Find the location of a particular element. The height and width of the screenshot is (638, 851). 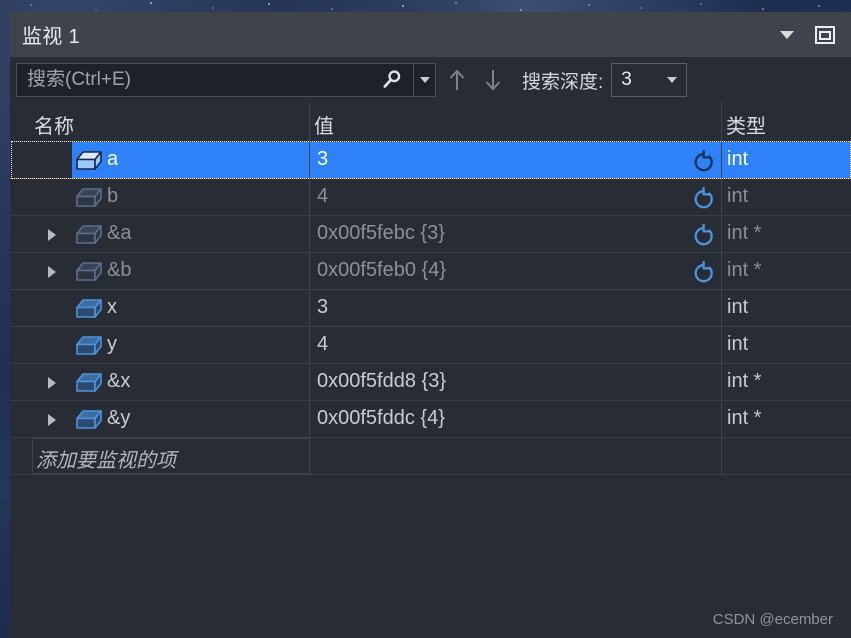

window-dock-button is located at coordinates (825, 35).